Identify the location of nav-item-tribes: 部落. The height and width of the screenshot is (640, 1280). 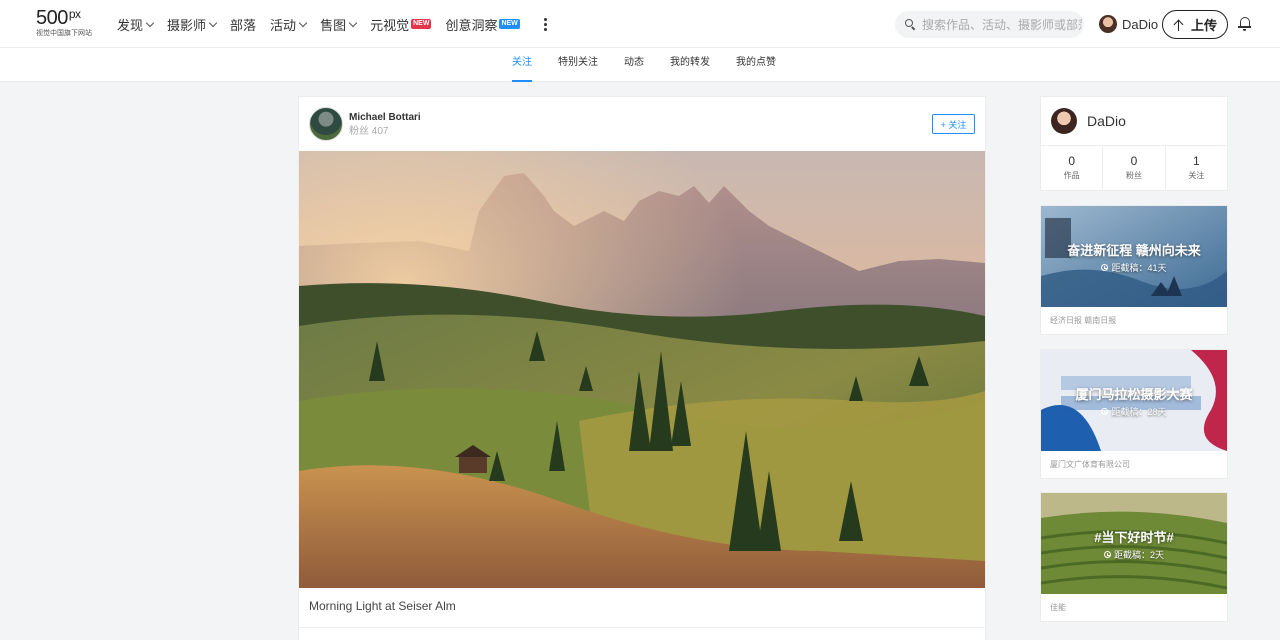
(243, 24).